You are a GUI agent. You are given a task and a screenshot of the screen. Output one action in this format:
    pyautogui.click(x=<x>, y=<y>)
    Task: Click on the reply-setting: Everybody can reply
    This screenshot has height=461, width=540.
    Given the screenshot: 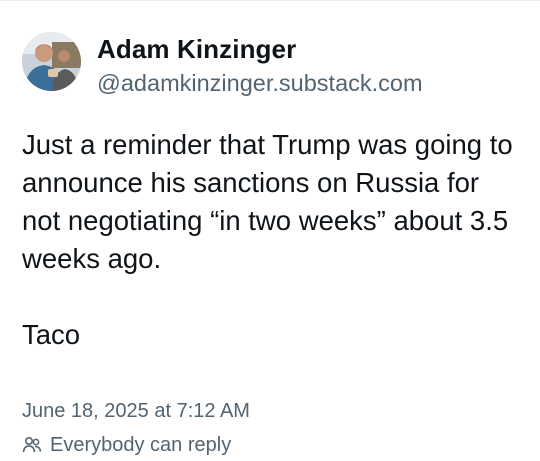 What is the action you would take?
    pyautogui.click(x=126, y=445)
    